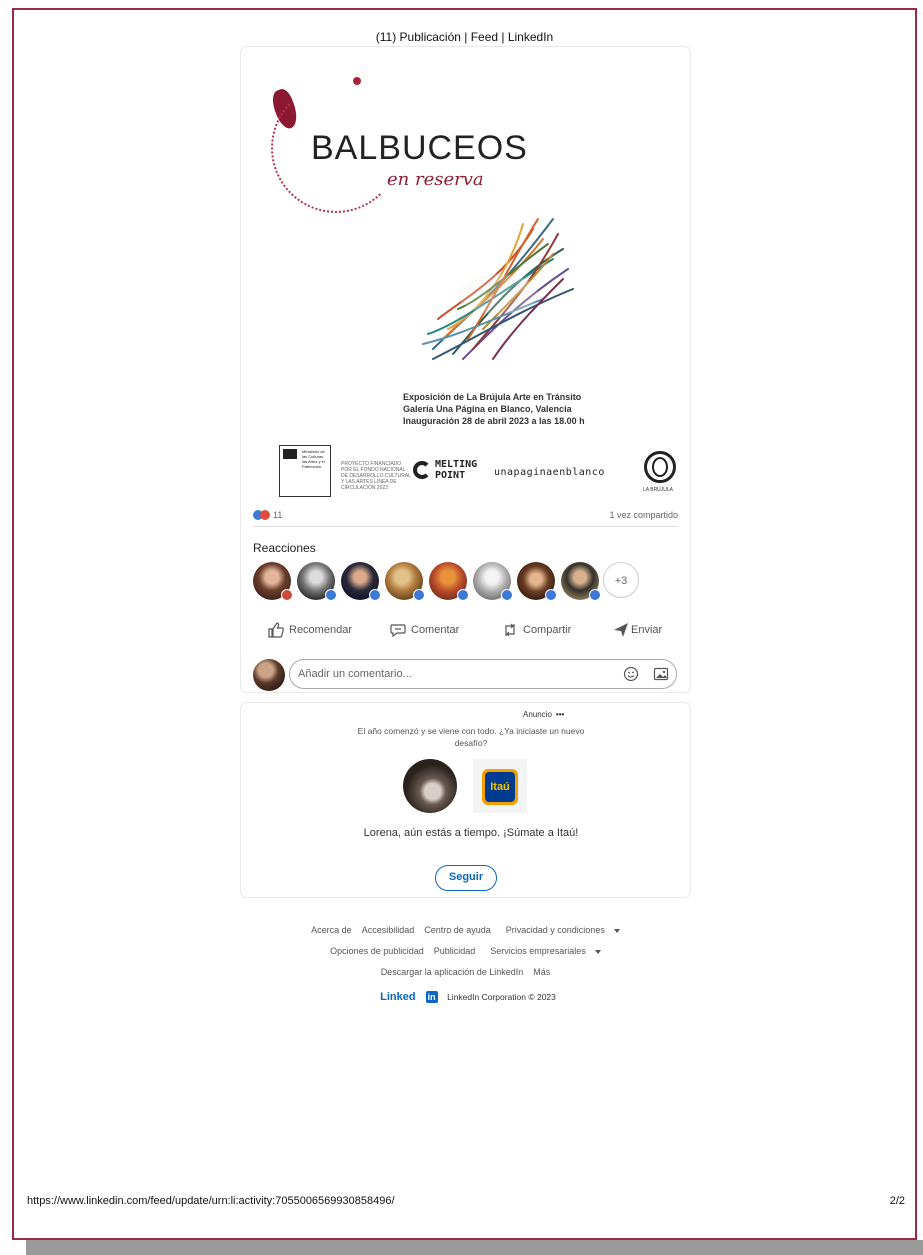 This screenshot has width=923, height=1255. Describe the element at coordinates (452, 972) in the screenshot. I see `footer-link-download-app: Descargar la aplicación de LinkedIn` at that location.